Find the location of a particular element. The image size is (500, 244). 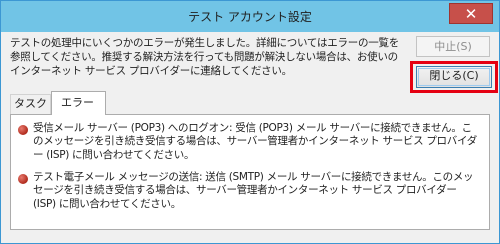

close-button: 閉じる(C) is located at coordinates (454, 77).